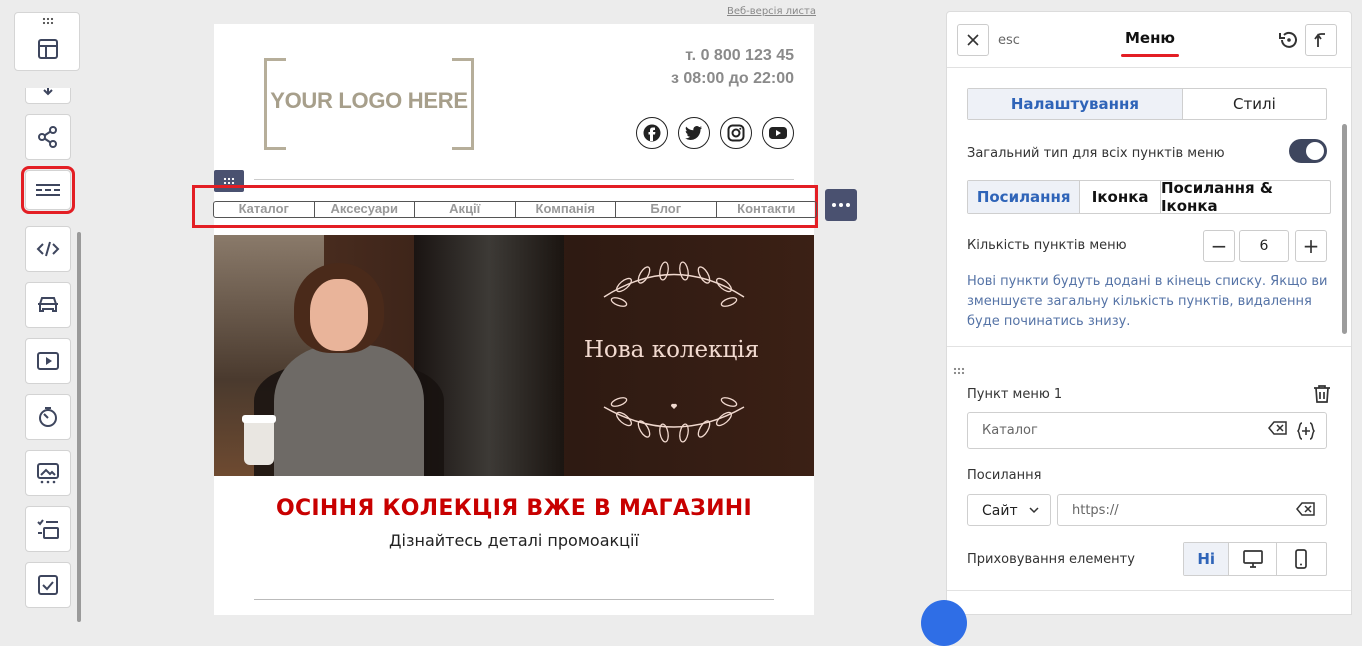  Describe the element at coordinates (1149, 590) in the screenshot. I see `section-divider-bottom` at that location.